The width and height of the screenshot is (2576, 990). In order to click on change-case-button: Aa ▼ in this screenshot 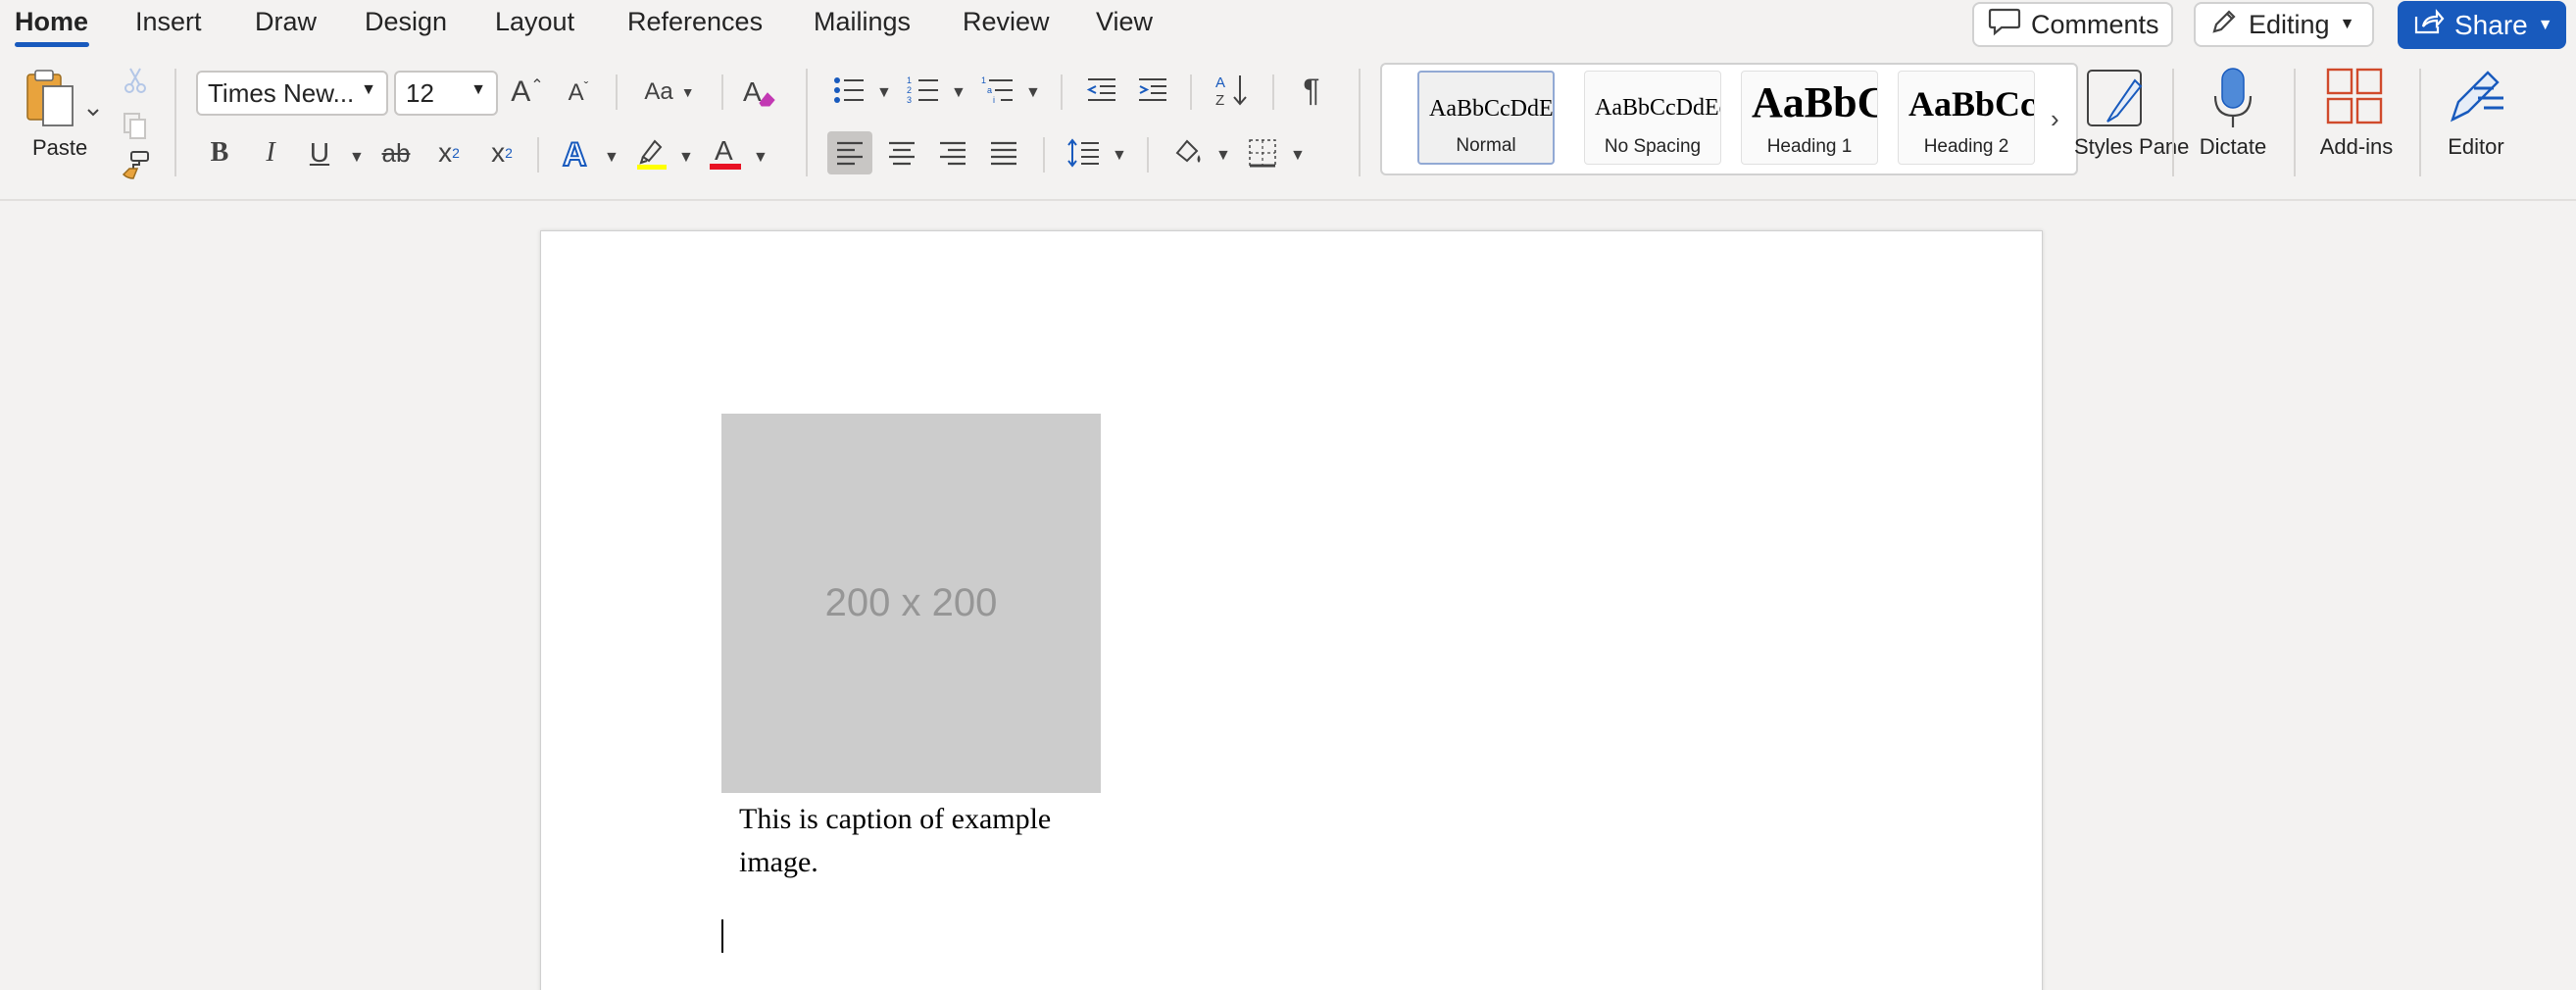, I will do `click(669, 92)`.